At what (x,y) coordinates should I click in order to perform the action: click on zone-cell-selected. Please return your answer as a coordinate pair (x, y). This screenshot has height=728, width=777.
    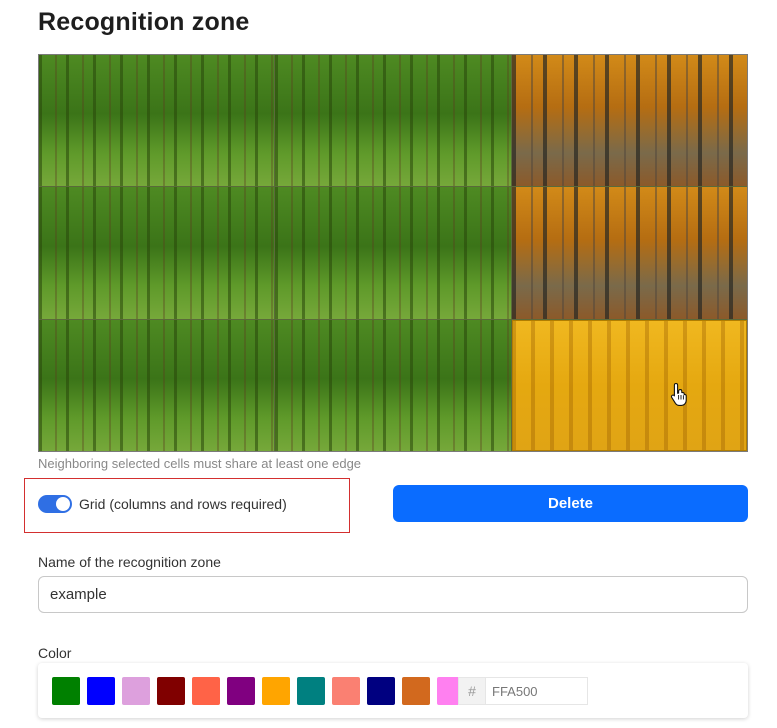
    Looking at the image, I should click on (629, 385).